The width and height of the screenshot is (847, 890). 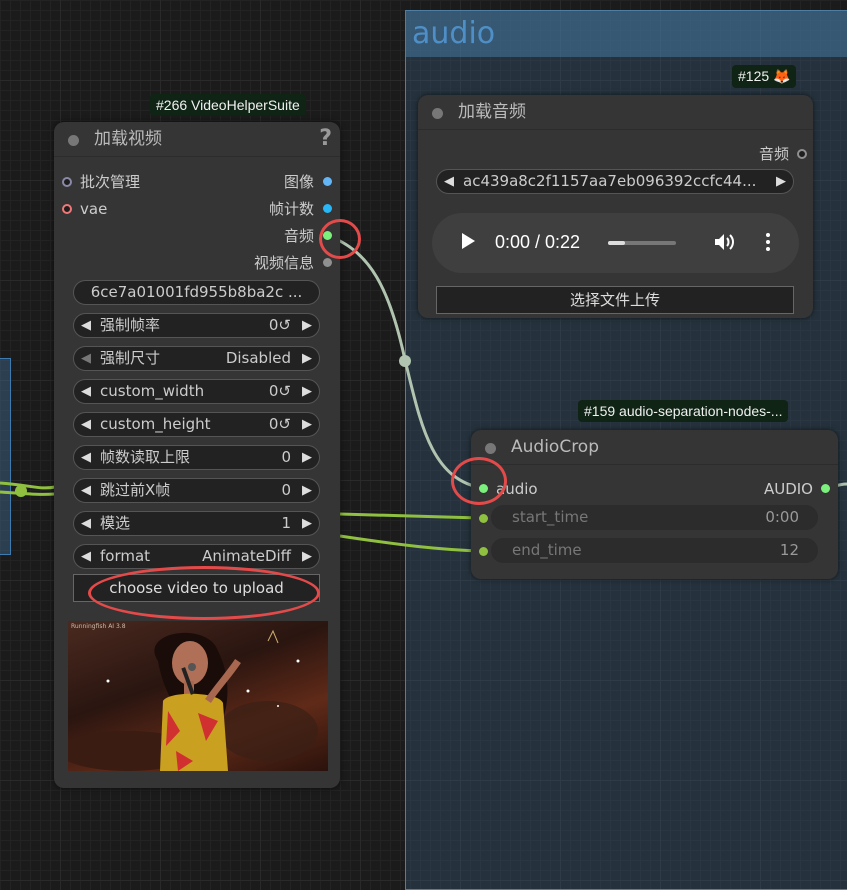 What do you see at coordinates (468, 241) in the screenshot?
I see `play-icon` at bounding box center [468, 241].